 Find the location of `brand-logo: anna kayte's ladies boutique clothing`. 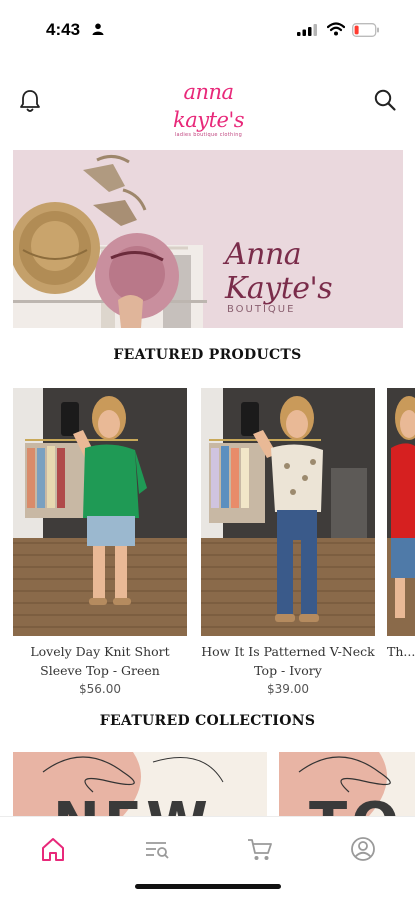

brand-logo: anna kayte's ladies boutique clothing is located at coordinates (208, 108).